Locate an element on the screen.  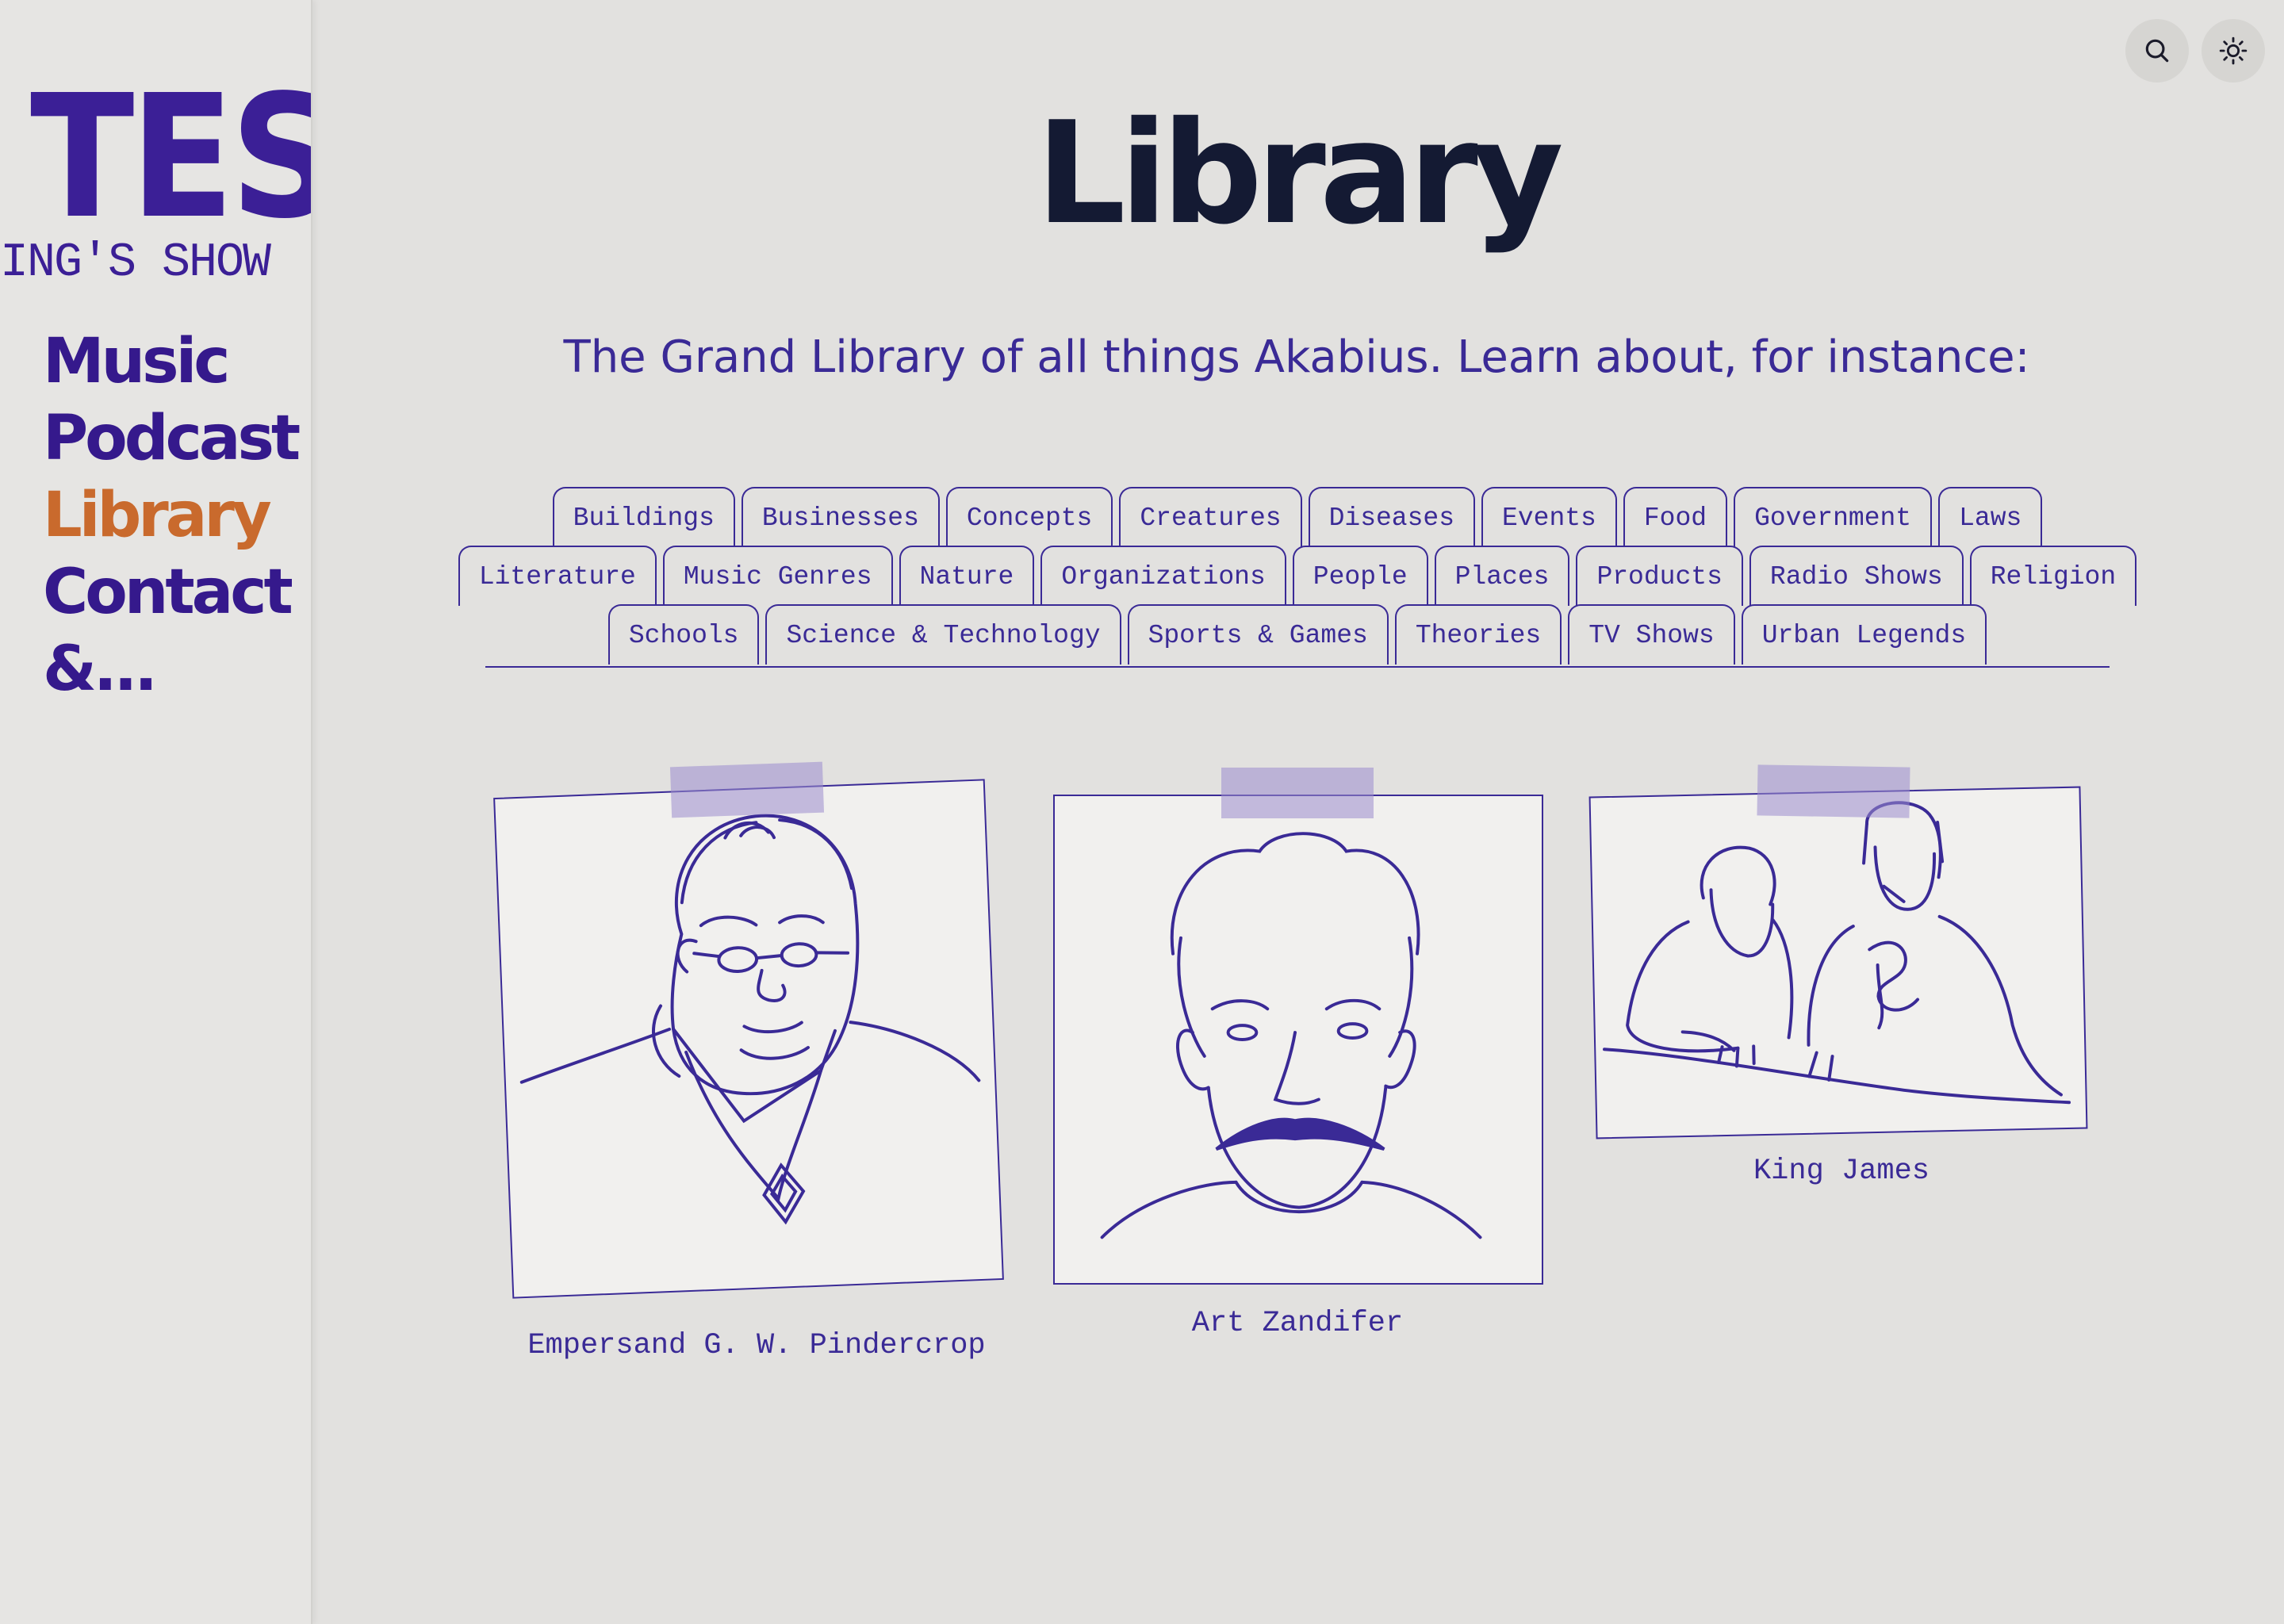
tab-nature: Nature is located at coordinates (967, 576).